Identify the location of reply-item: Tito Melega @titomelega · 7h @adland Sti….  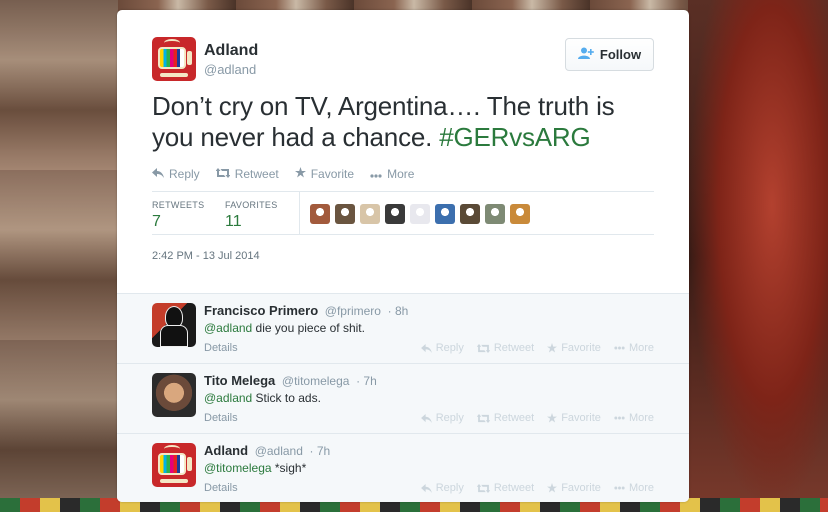
(403, 399).